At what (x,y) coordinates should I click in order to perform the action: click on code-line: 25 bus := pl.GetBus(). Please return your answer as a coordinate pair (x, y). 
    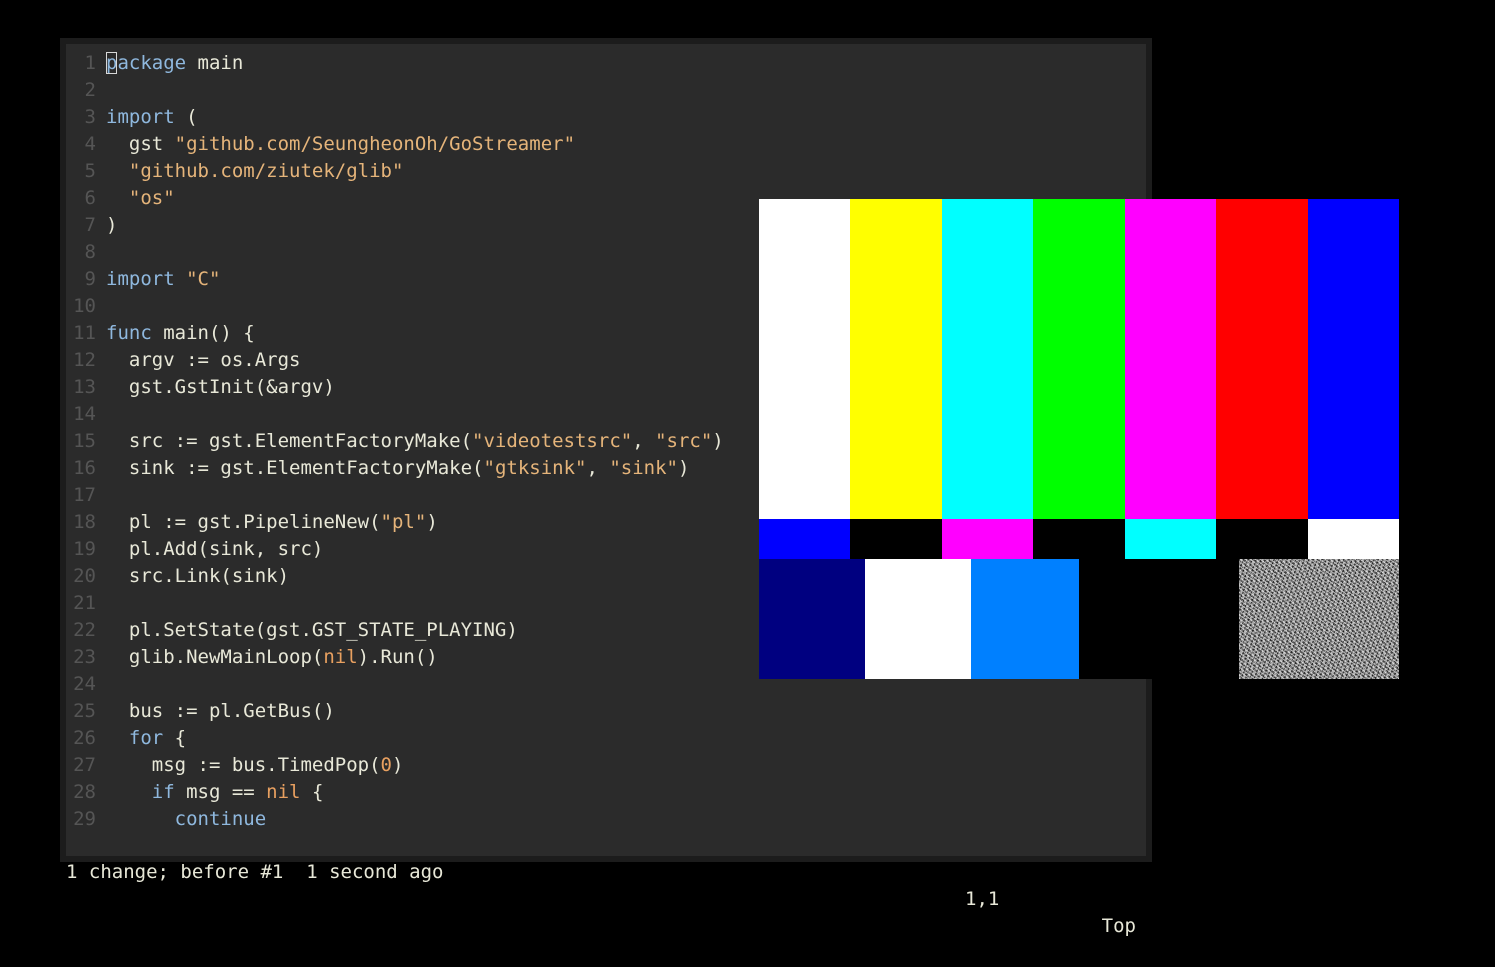
    Looking at the image, I should click on (606, 711).